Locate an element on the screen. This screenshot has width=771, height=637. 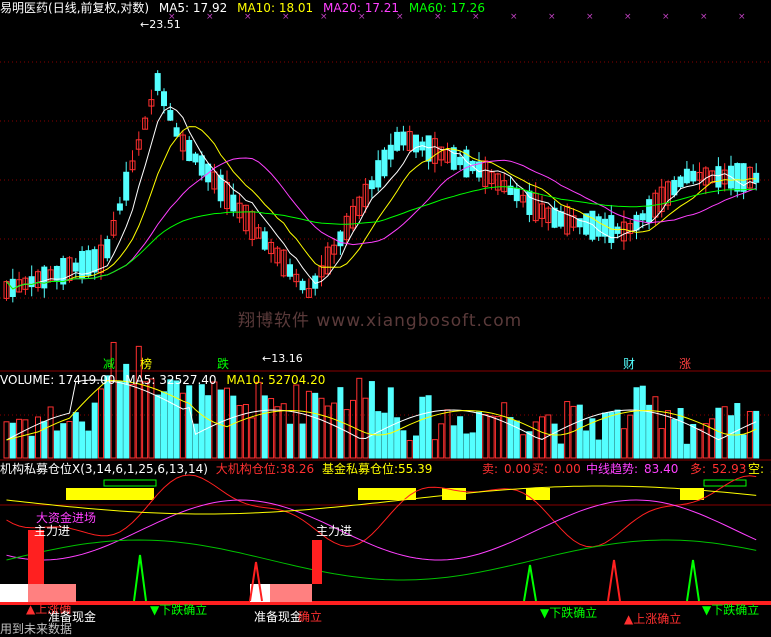
event-label-die: 跌 is located at coordinates (223, 363).